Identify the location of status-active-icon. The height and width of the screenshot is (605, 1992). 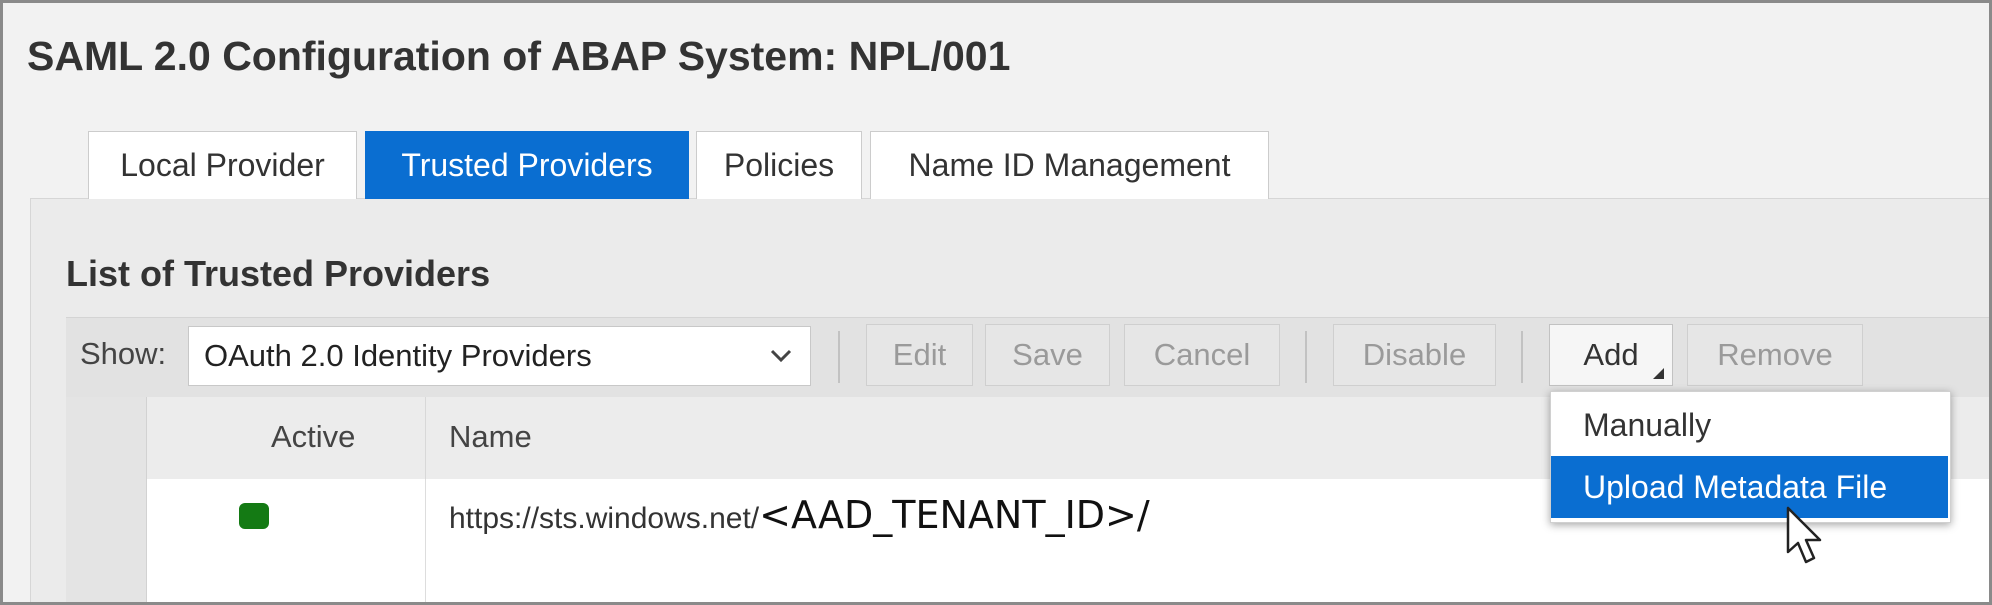
(254, 516).